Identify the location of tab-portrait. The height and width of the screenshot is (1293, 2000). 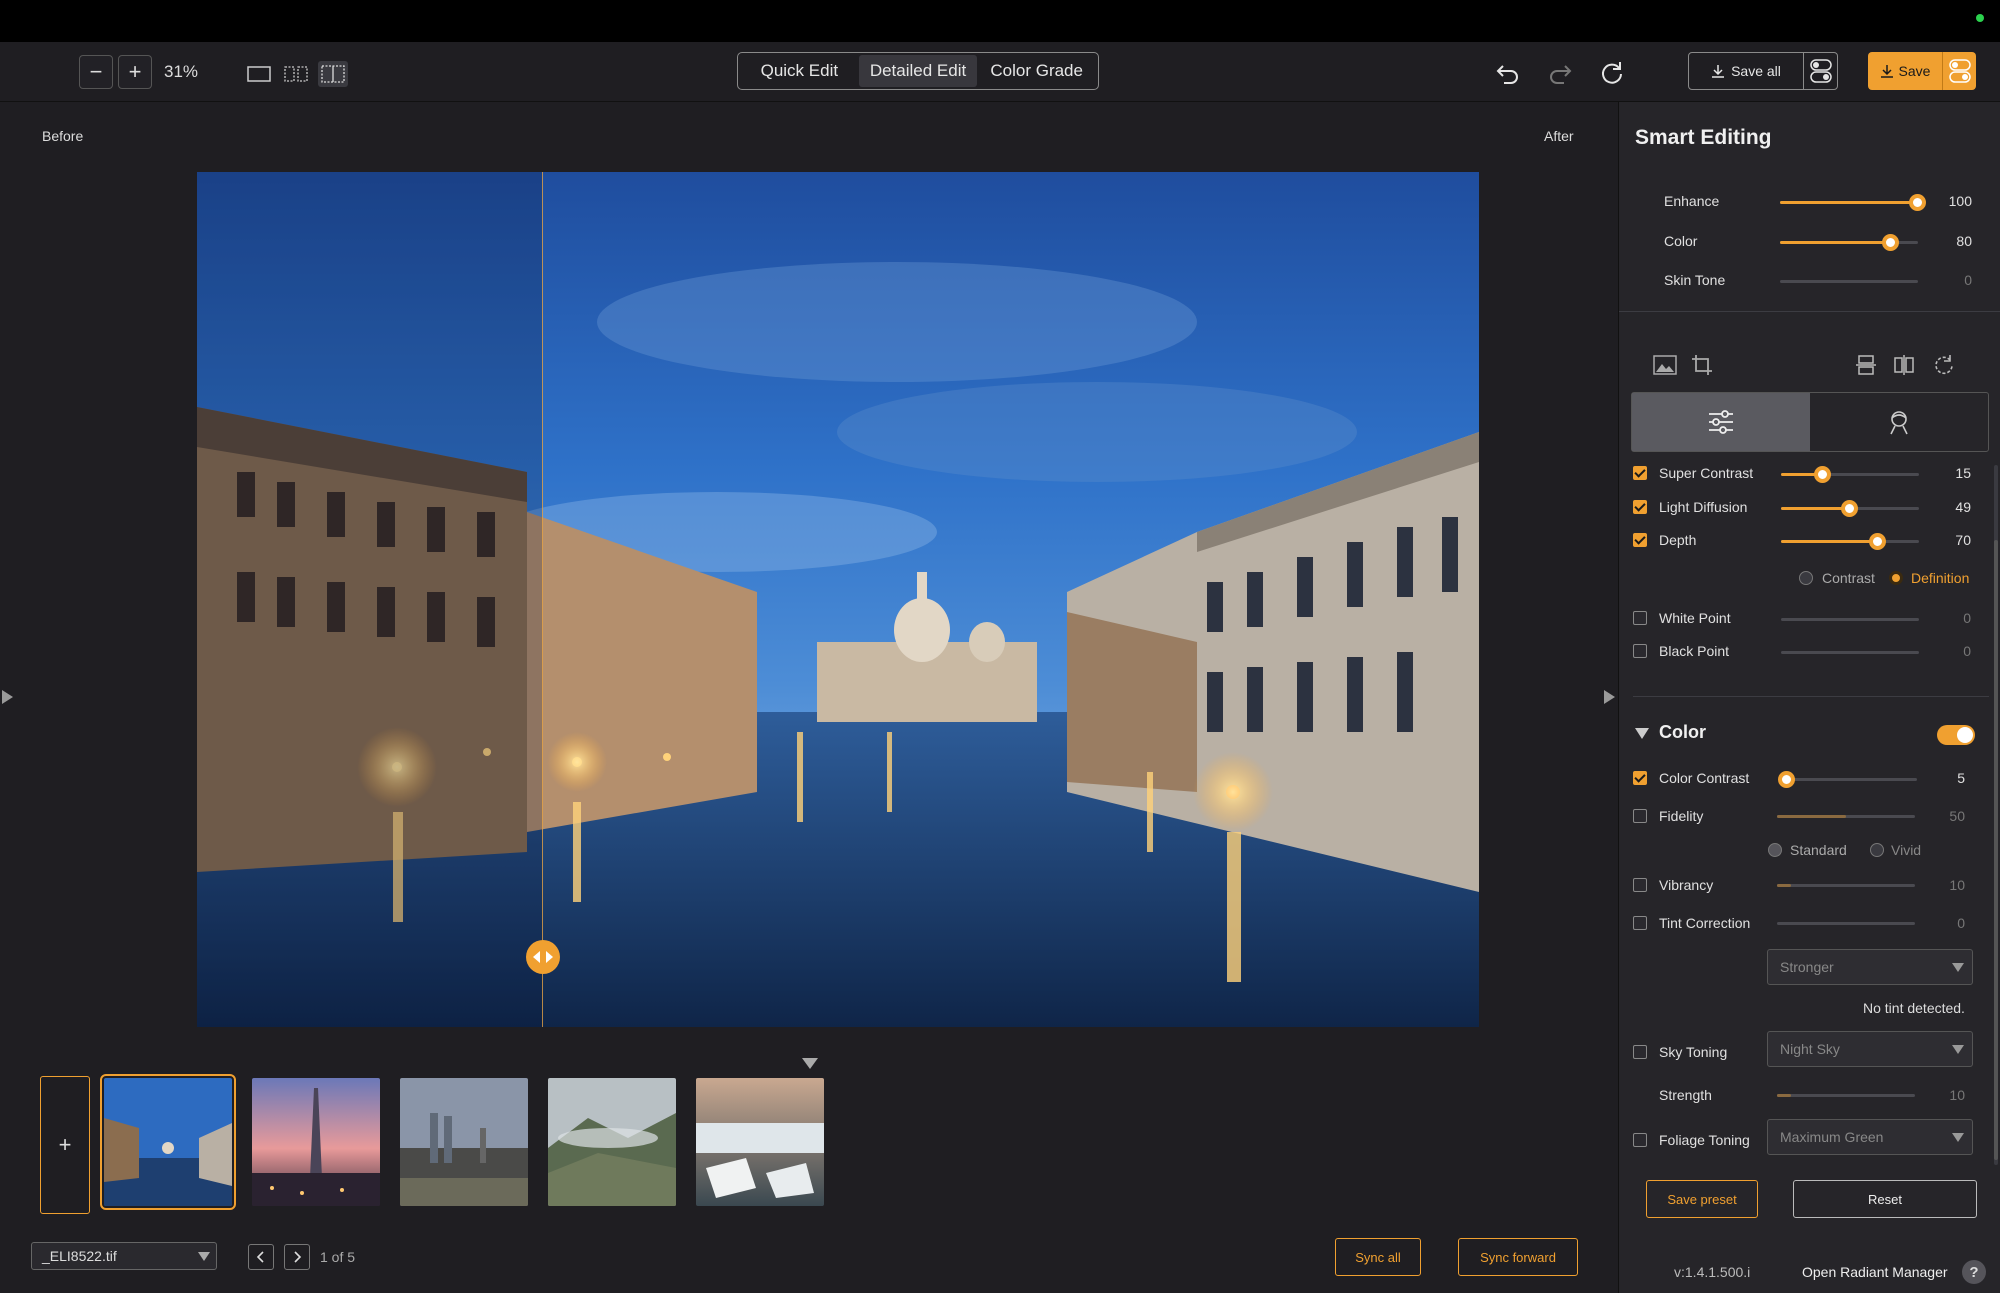
(1899, 422).